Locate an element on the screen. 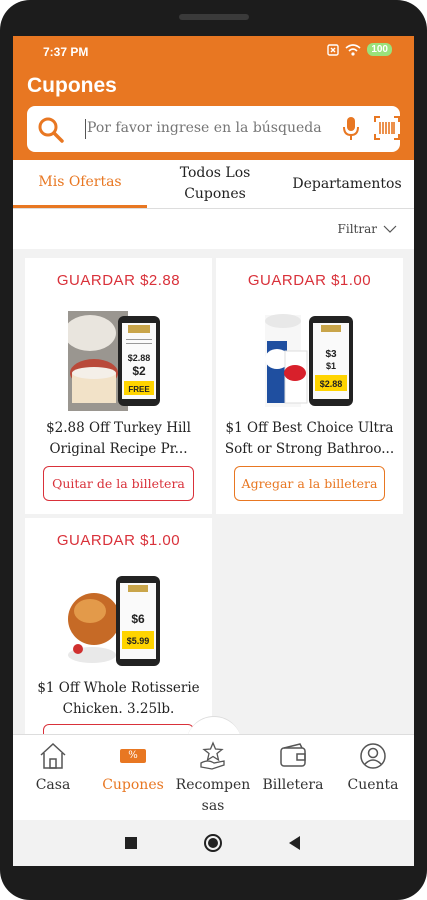 This screenshot has height=900, width=427. status-time: 7:37 PM is located at coordinates (66, 52).